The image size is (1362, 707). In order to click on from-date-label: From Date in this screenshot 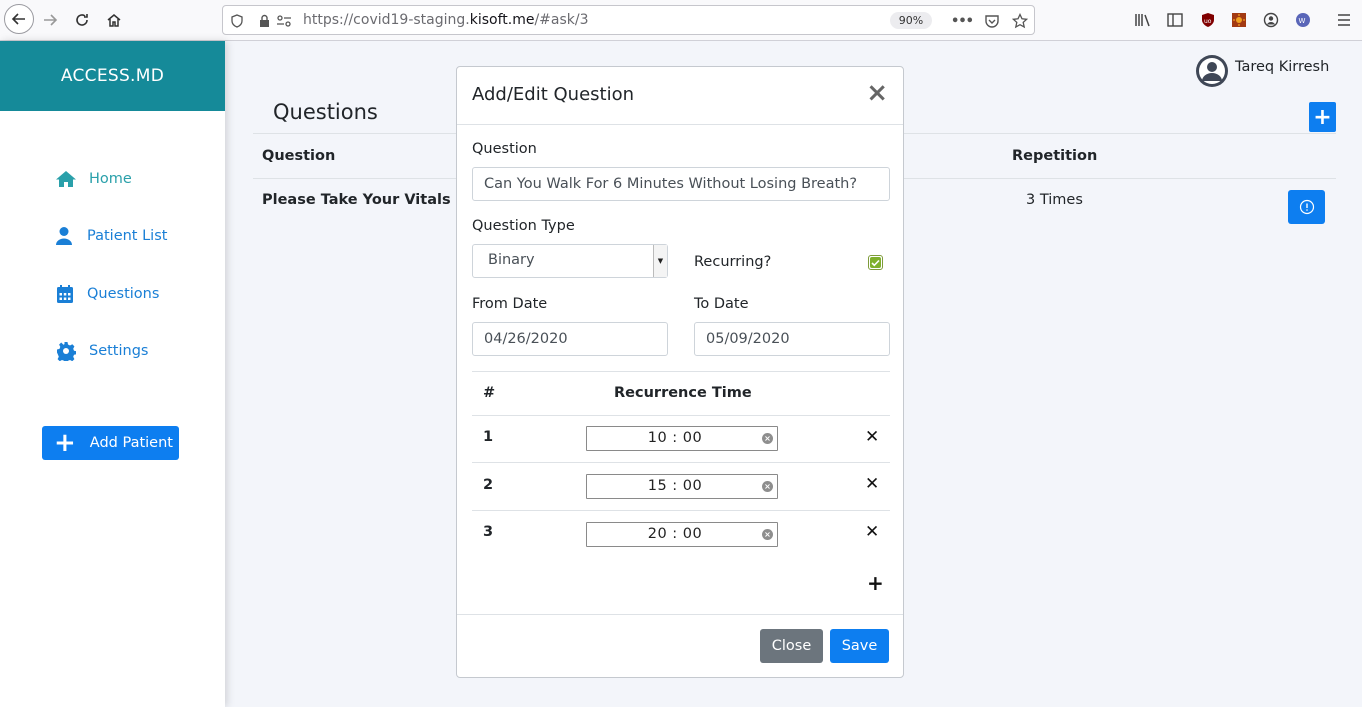, I will do `click(510, 304)`.